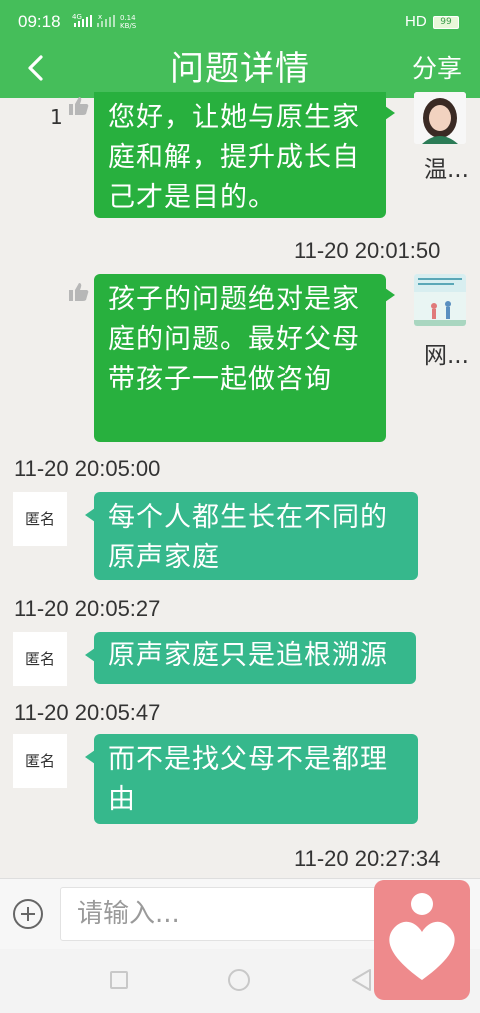 The height and width of the screenshot is (1013, 480). Describe the element at coordinates (251, 779) in the screenshot. I see `message-bubble: 而不是找父母不是都理由` at that location.